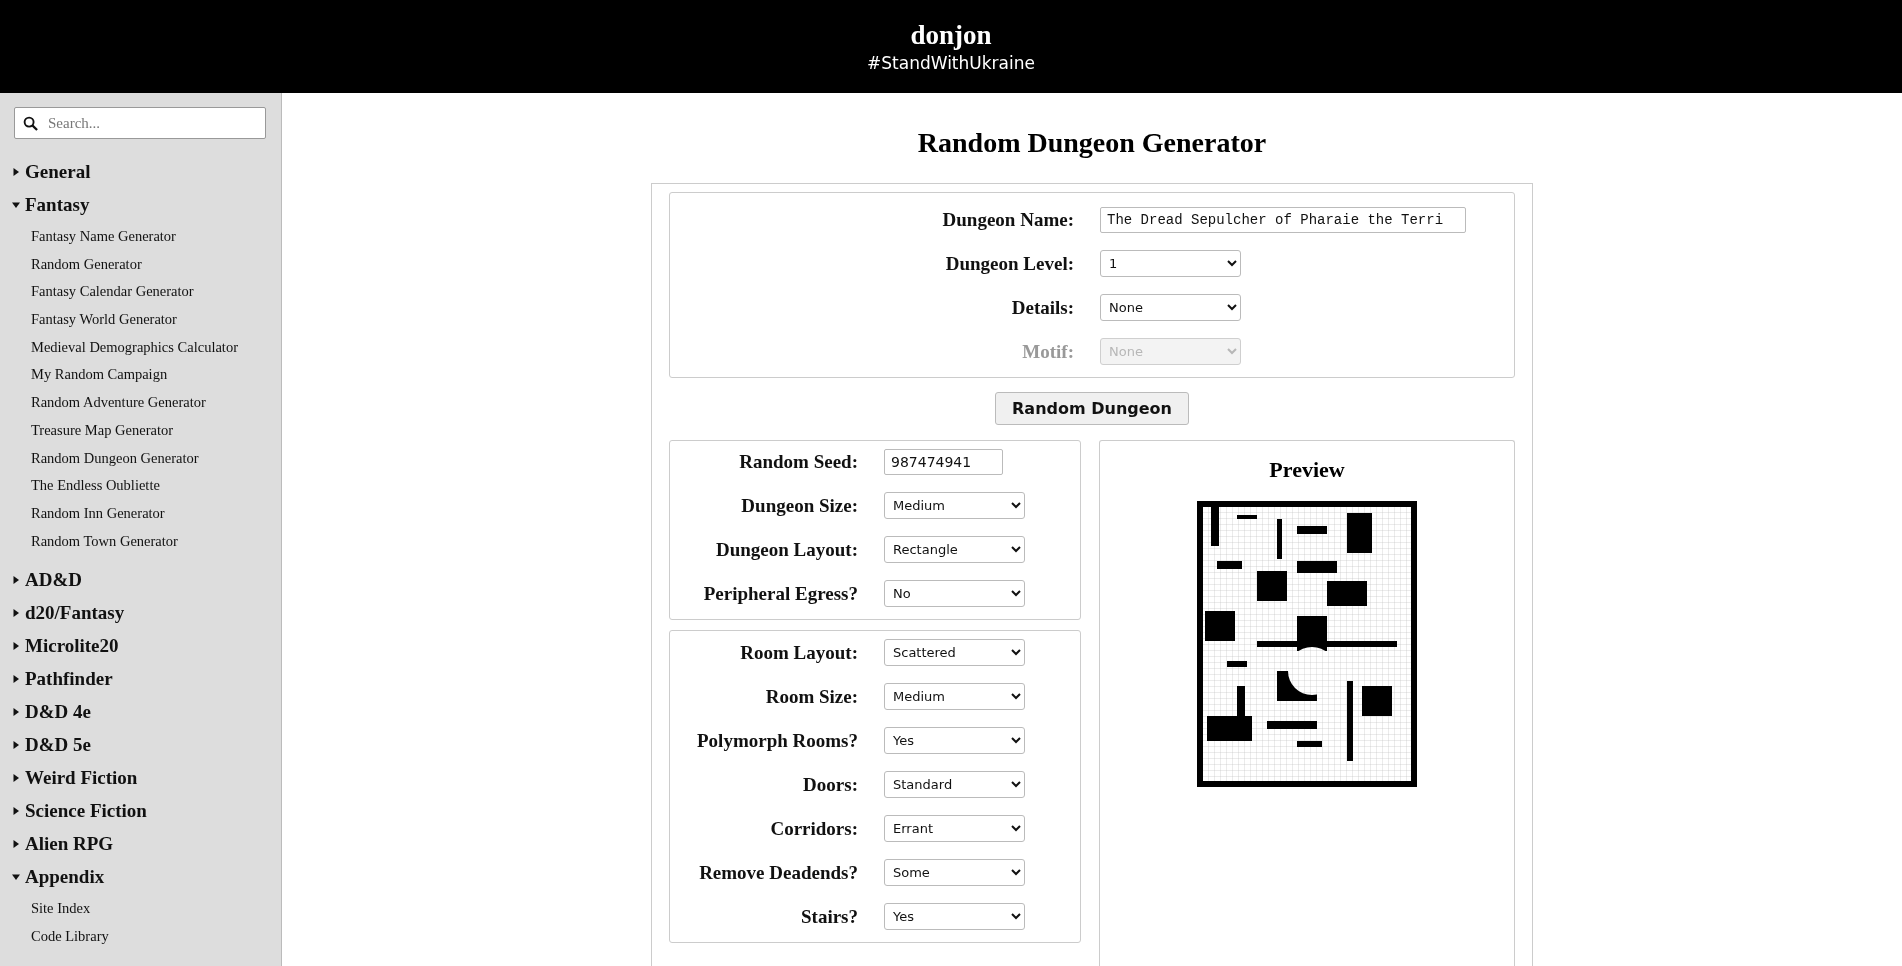 The image size is (1902, 966). Describe the element at coordinates (146, 613) in the screenshot. I see `sidebar-section: d20/Fantasy` at that location.